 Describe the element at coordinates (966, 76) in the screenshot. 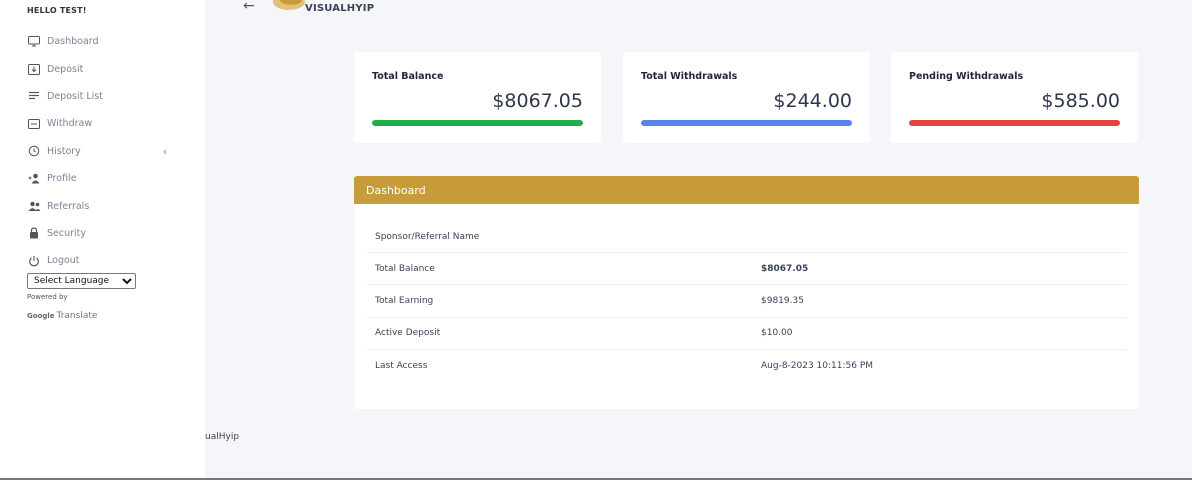

I see `card-title: Pending Withdrawals` at that location.